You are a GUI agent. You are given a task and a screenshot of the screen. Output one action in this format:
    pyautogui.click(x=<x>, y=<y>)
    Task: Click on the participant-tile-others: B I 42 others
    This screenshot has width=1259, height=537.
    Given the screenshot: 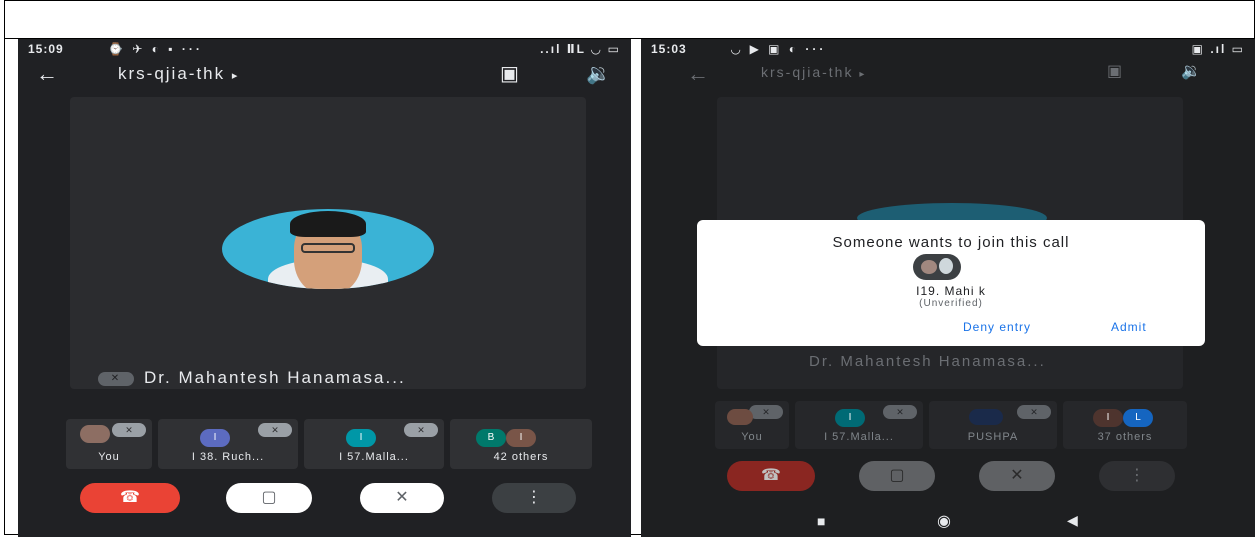 What is the action you would take?
    pyautogui.click(x=521, y=444)
    